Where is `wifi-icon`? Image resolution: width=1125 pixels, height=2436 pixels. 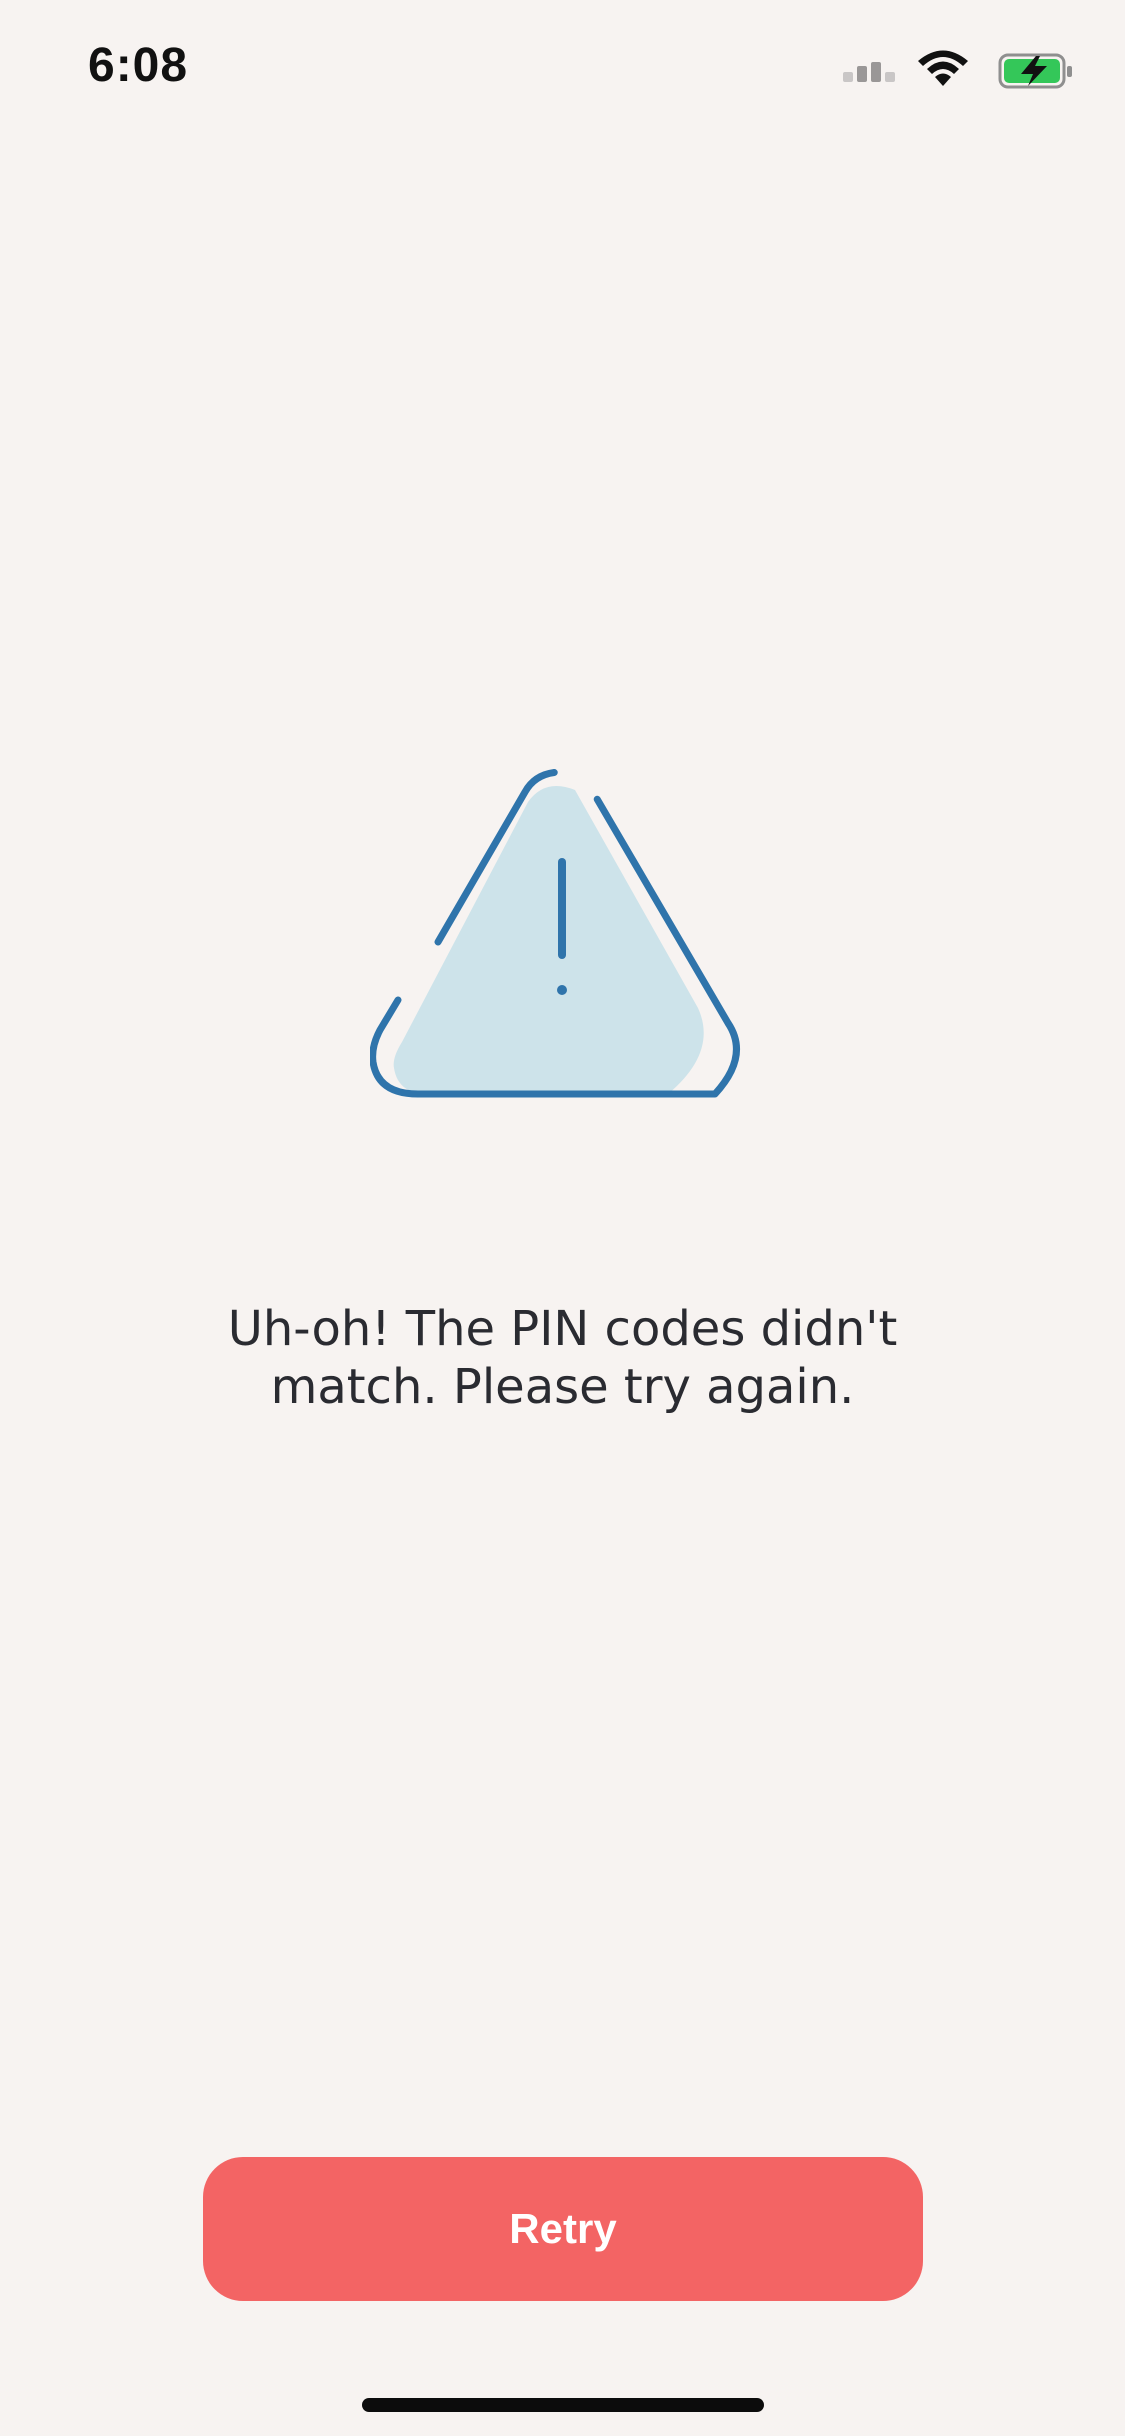 wifi-icon is located at coordinates (943, 68).